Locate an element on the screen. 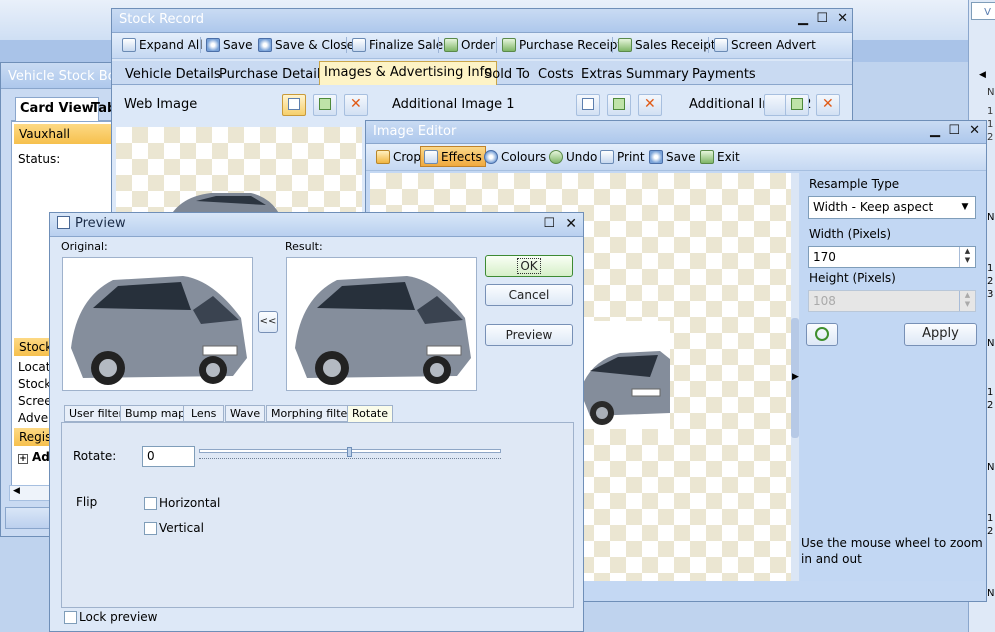 Image resolution: width=995 pixels, height=632 pixels. refresh-icon is located at coordinates (822, 334).